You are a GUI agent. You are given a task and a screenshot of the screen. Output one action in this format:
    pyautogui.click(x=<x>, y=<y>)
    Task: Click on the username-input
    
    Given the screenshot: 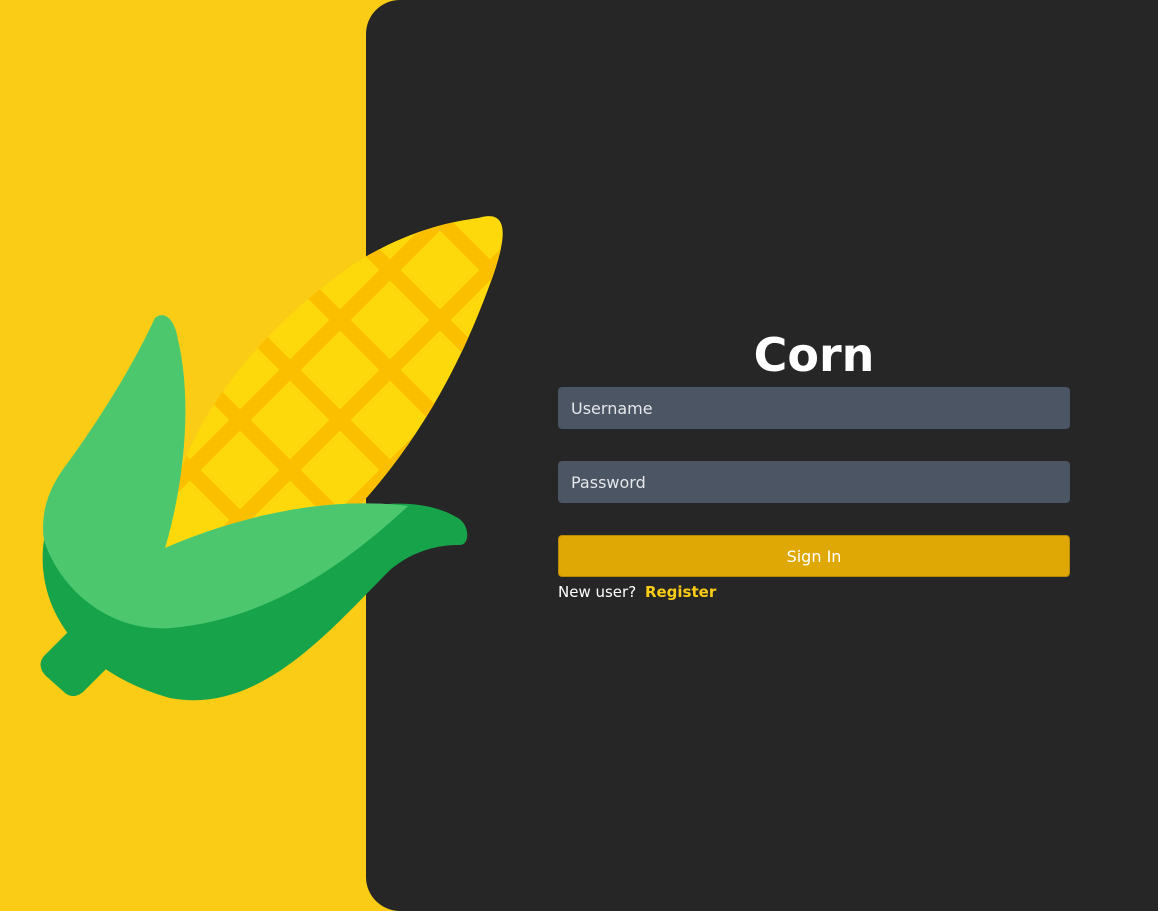 What is the action you would take?
    pyautogui.click(x=814, y=408)
    